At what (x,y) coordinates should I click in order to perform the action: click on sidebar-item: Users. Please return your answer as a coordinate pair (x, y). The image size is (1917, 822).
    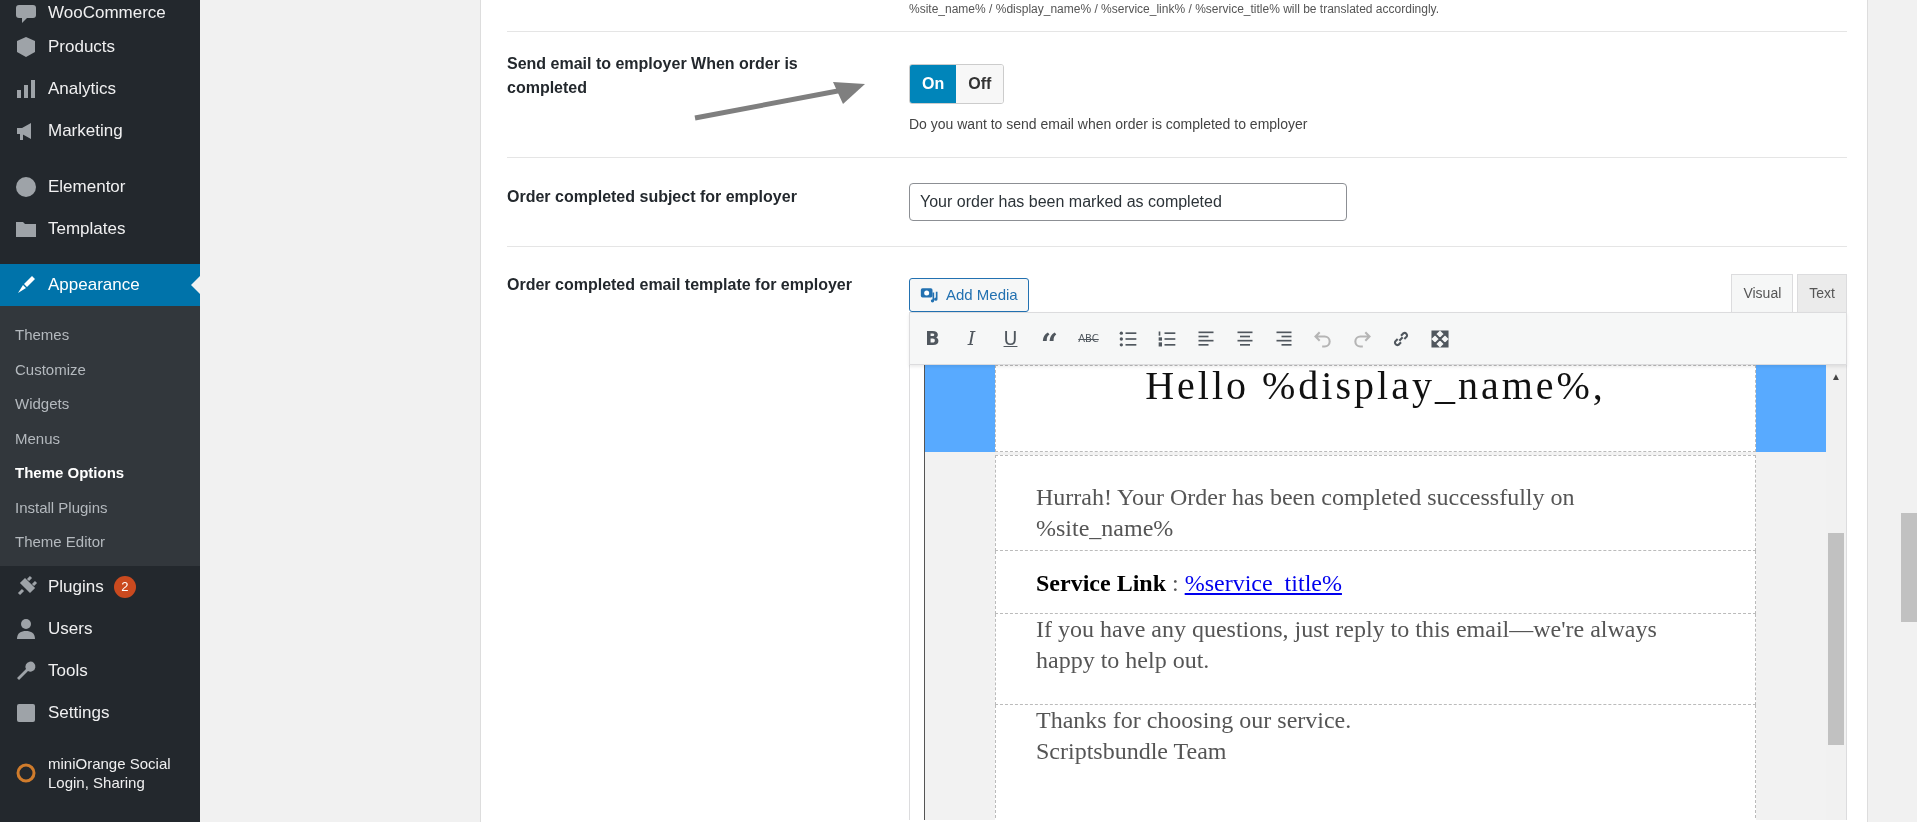
    Looking at the image, I should click on (100, 628).